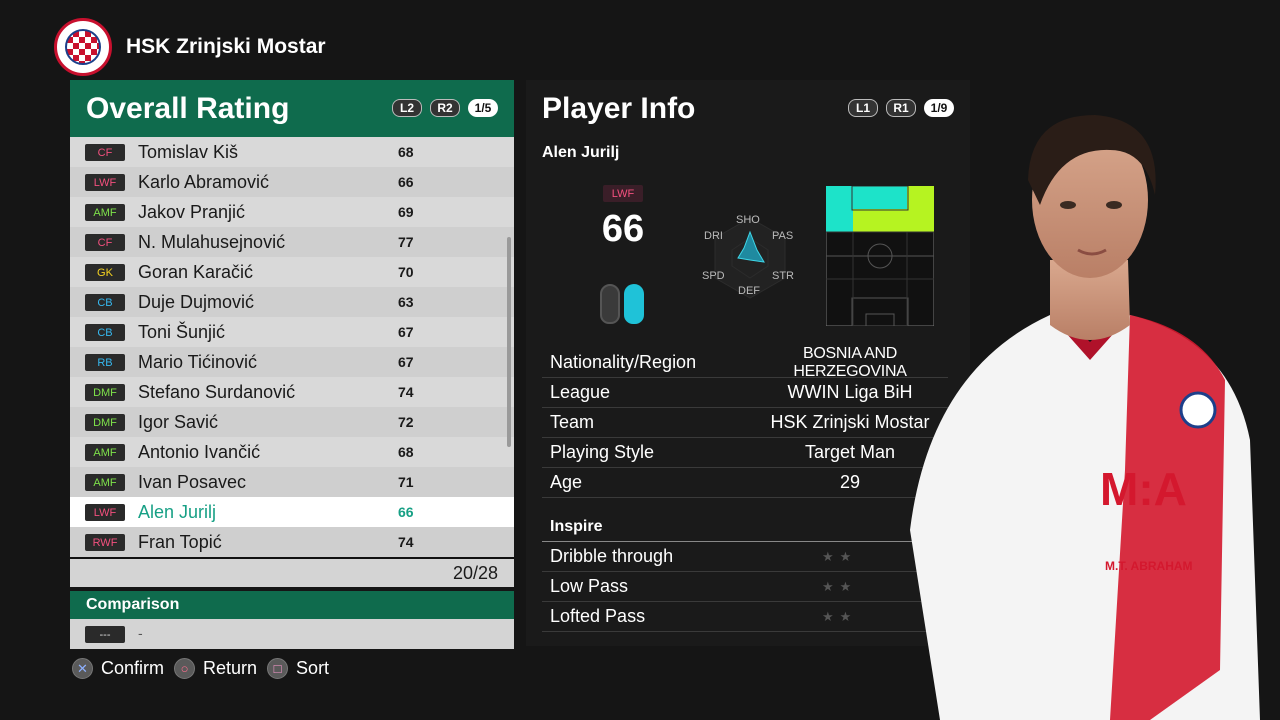 The height and width of the screenshot is (720, 1280). I want to click on radar-label-spd: SPD, so click(713, 276).